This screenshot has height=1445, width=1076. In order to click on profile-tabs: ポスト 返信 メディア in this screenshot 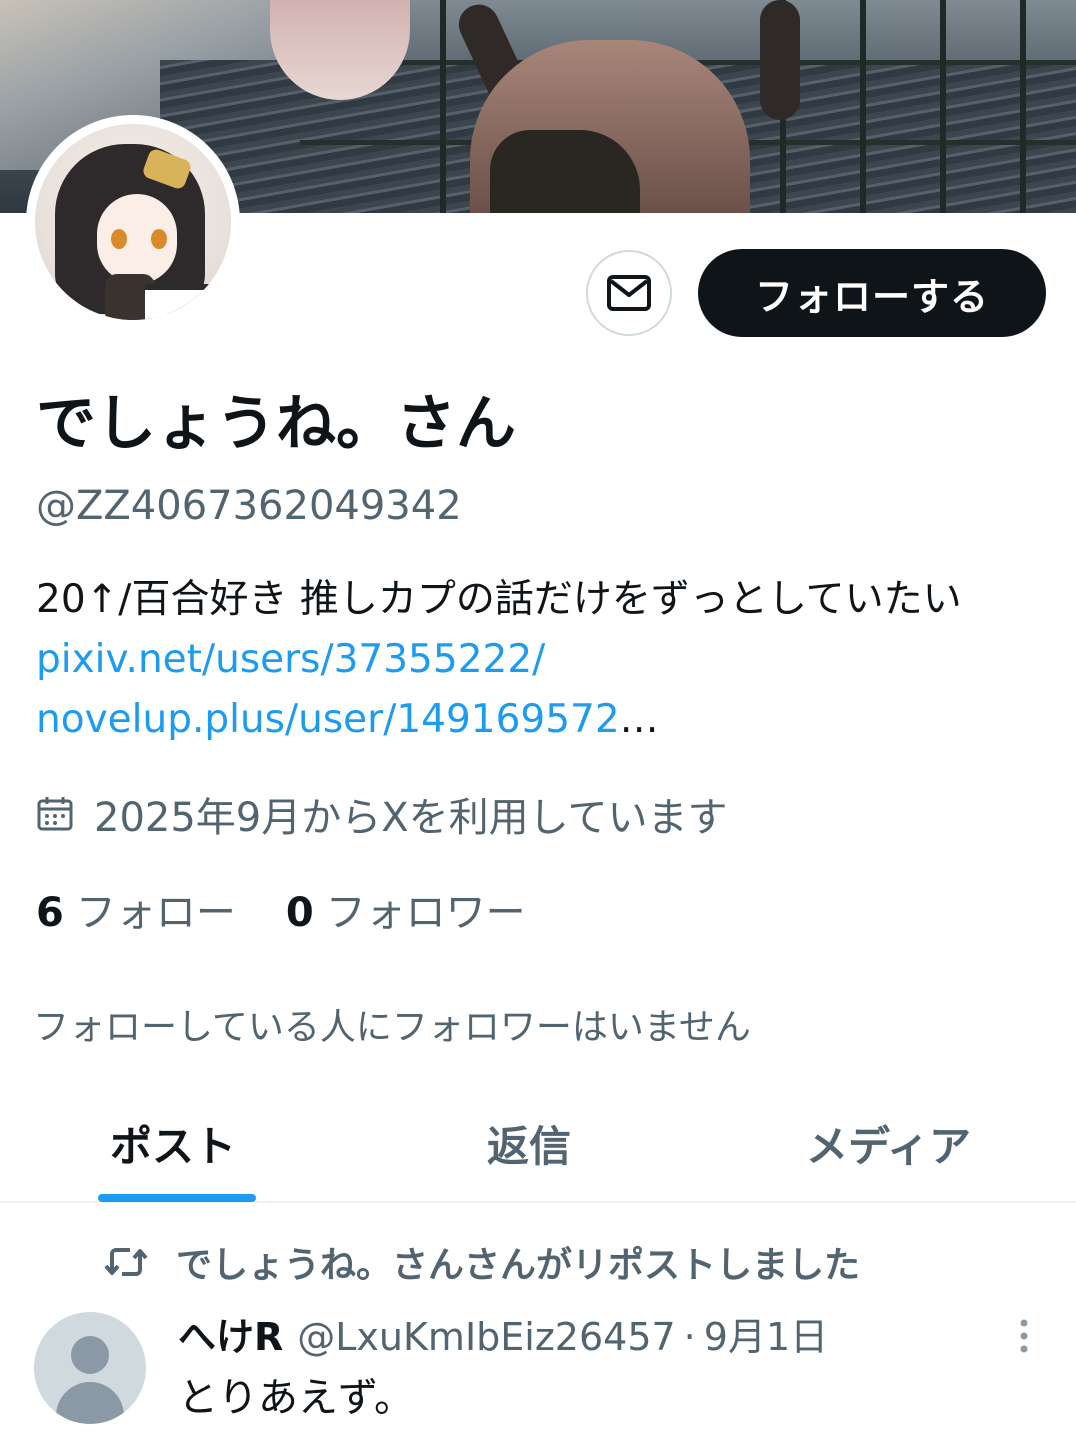, I will do `click(538, 1144)`.